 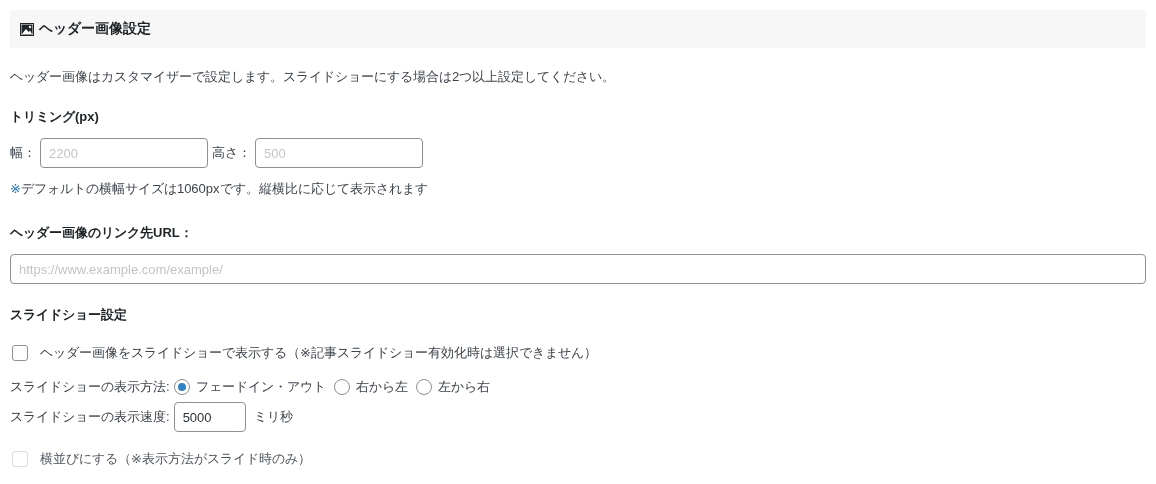 I want to click on radio-label: 左から右, so click(x=463, y=387).